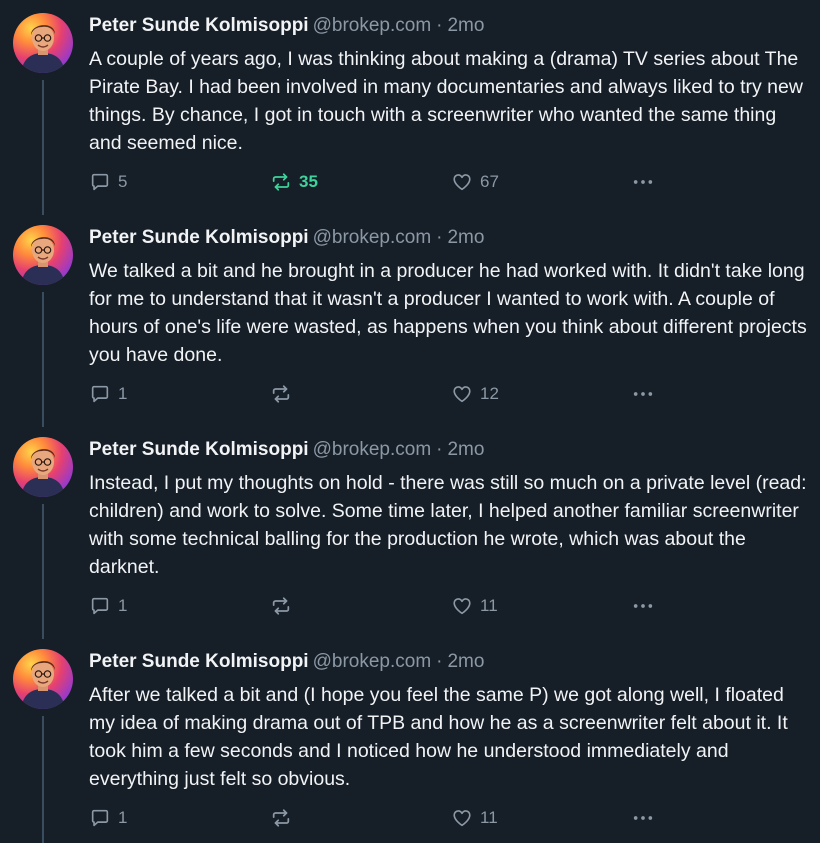  Describe the element at coordinates (379, 182) in the screenshot. I see `post-actions: 5 35 67` at that location.